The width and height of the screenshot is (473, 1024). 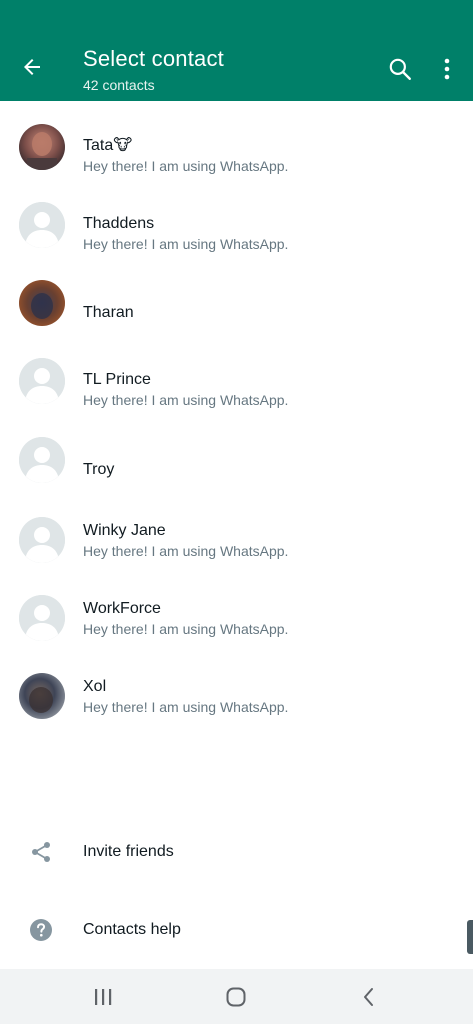 What do you see at coordinates (122, 608) in the screenshot?
I see `contact-name: WorkForce` at bounding box center [122, 608].